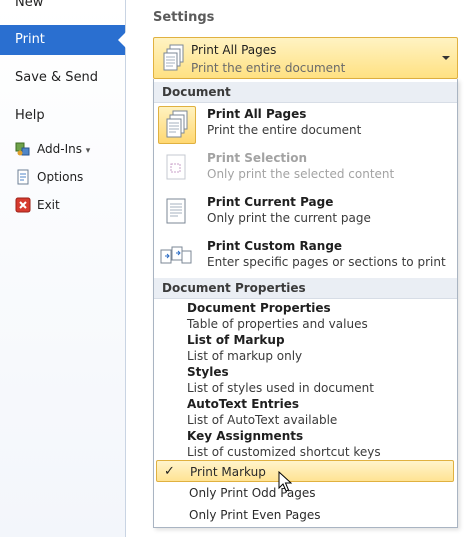 The height and width of the screenshot is (537, 466). I want to click on addins-label: Add-Ins, so click(59, 149).